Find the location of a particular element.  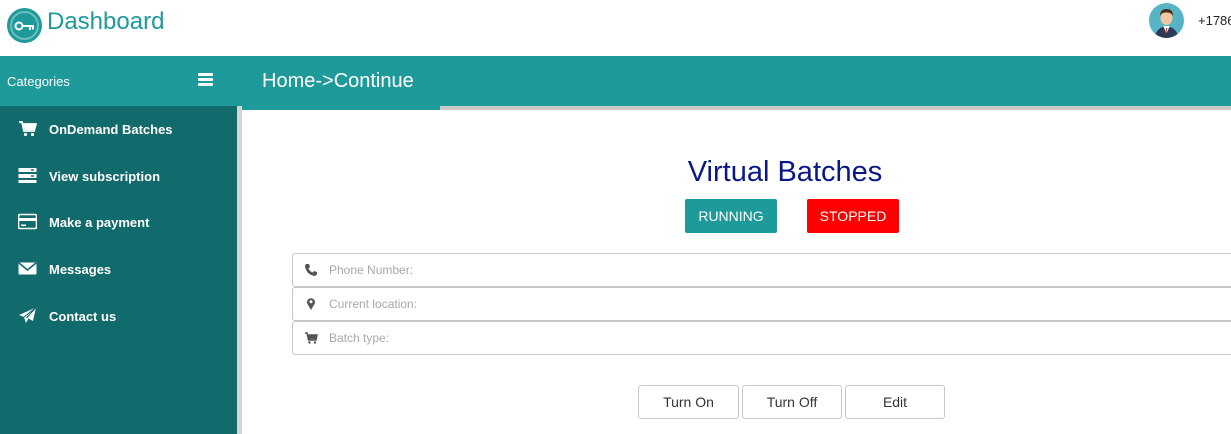

phone-icon is located at coordinates (311, 270).